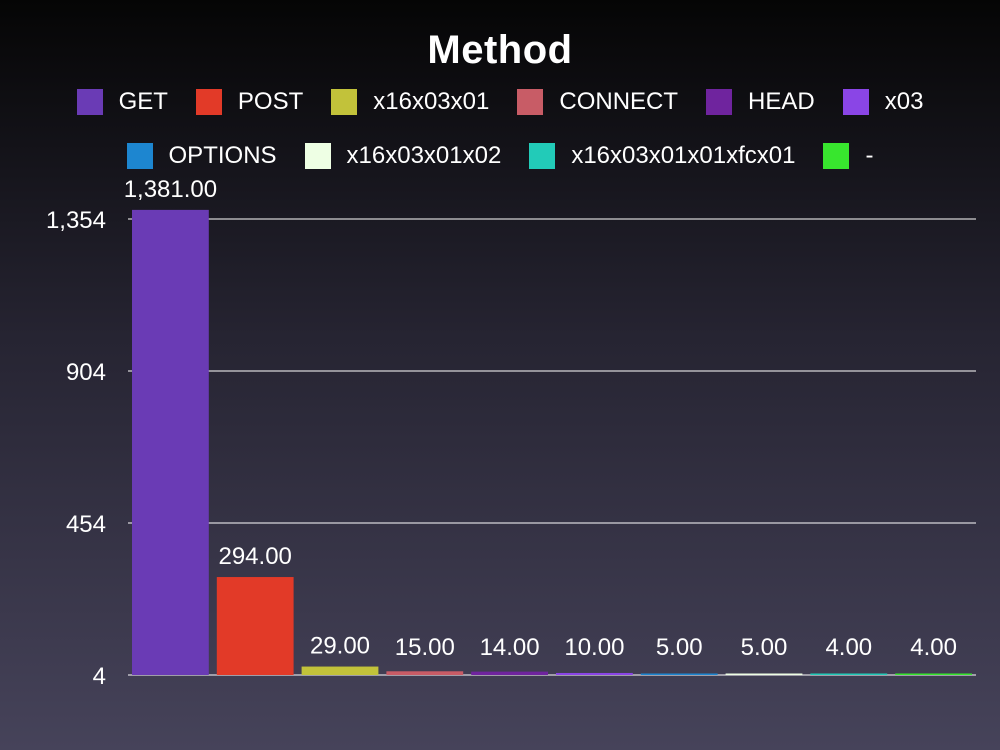  Describe the element at coordinates (254, 556) in the screenshot. I see `data-label: 294.00` at that location.